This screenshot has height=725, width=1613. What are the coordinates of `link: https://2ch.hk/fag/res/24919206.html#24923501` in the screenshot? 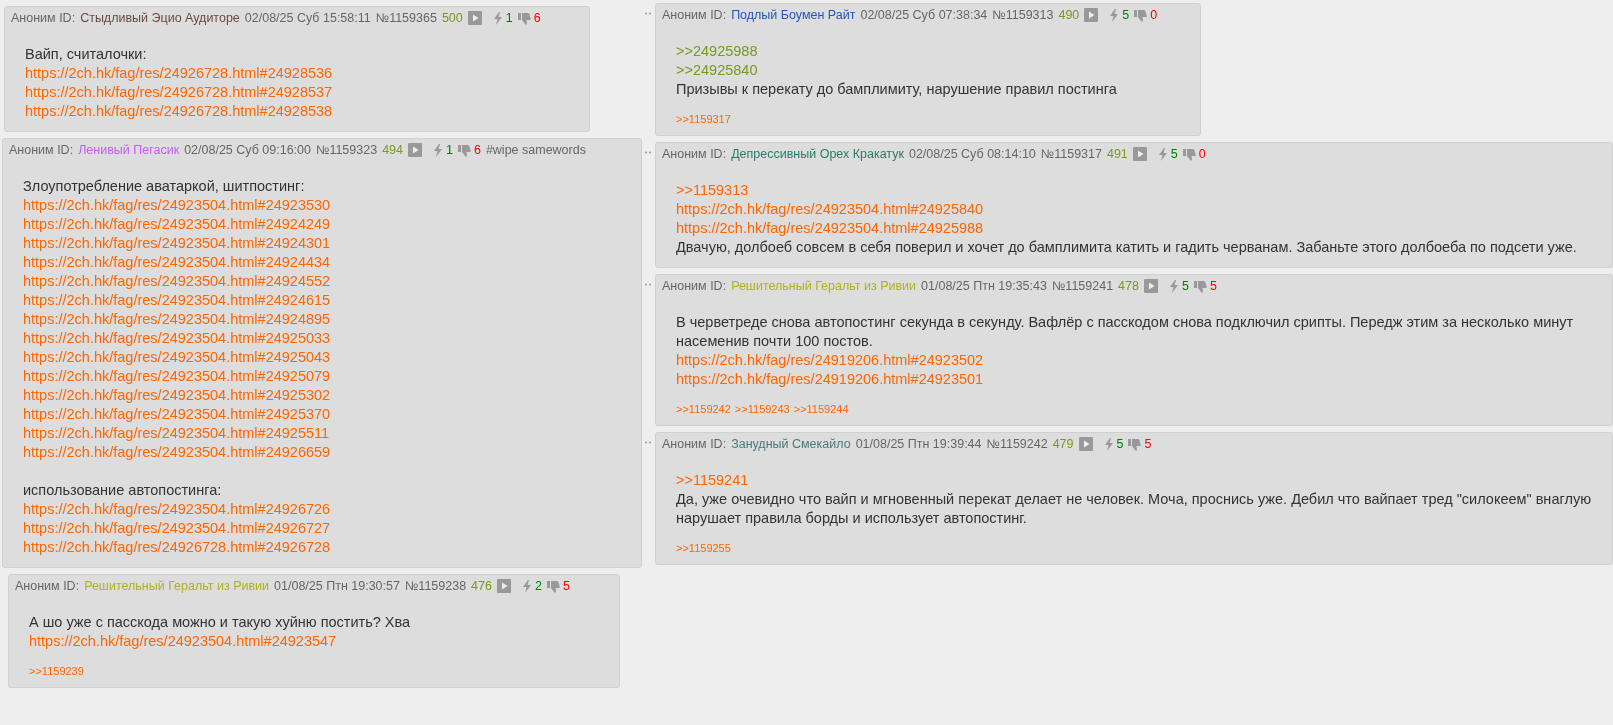 It's located at (1134, 379).